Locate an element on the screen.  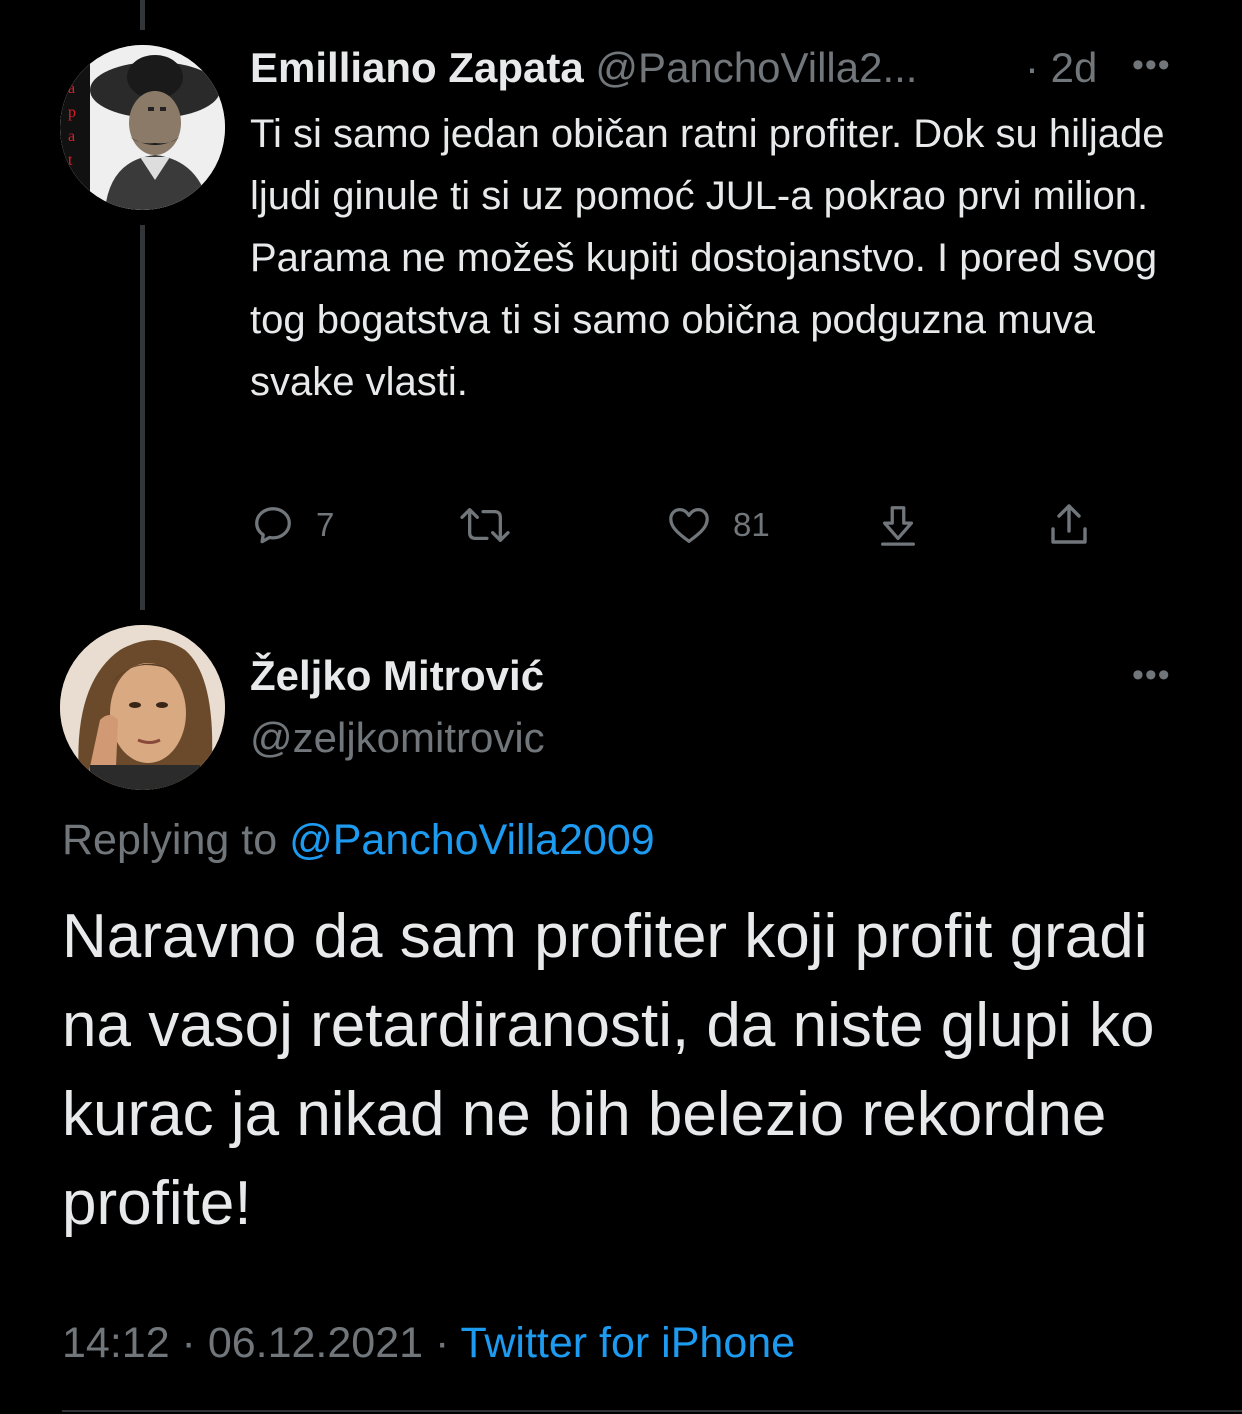
author-name: Emilliano Zapata is located at coordinates (417, 67).